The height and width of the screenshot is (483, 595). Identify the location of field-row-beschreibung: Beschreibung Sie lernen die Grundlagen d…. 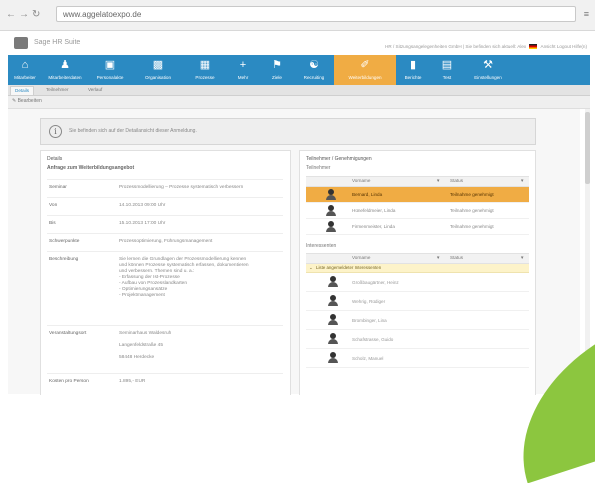
(165, 288).